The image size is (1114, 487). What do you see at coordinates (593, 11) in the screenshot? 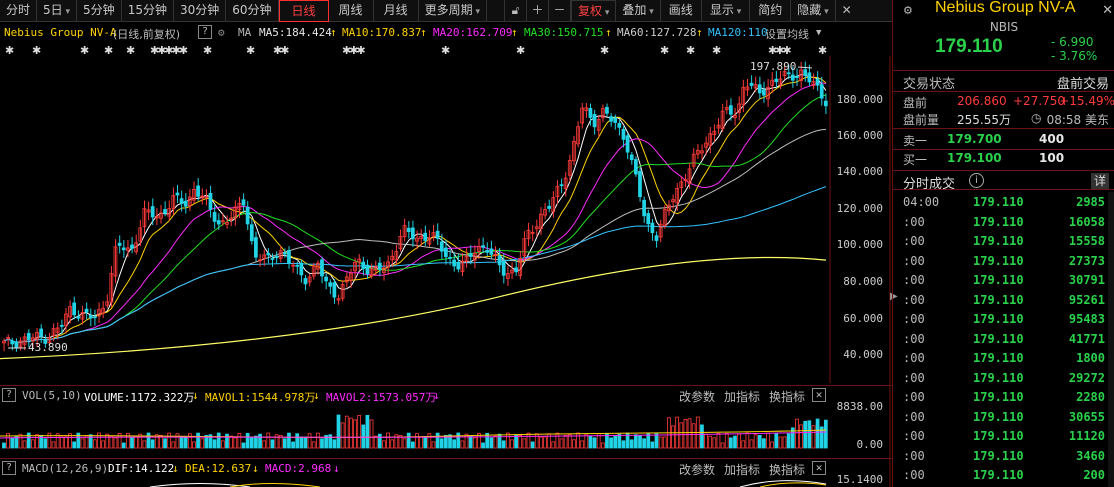
I see `adjust-button: 复权` at bounding box center [593, 11].